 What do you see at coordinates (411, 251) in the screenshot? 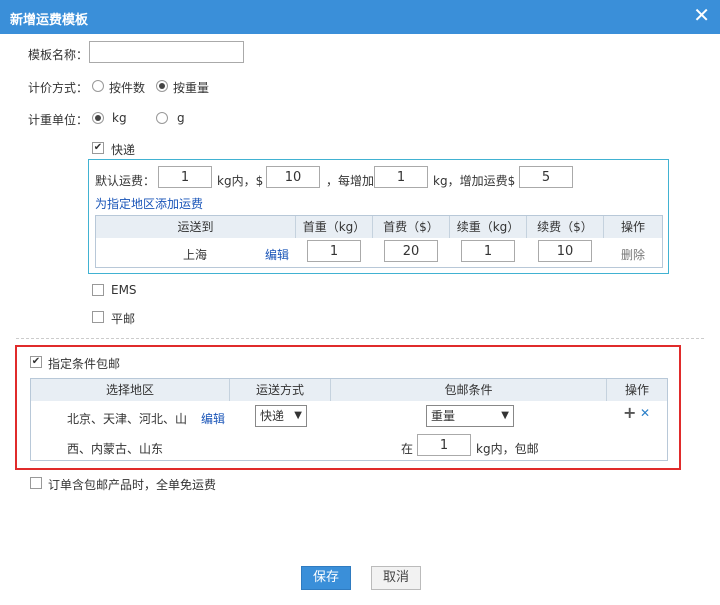
I see `express-row-first-fee-input` at bounding box center [411, 251].